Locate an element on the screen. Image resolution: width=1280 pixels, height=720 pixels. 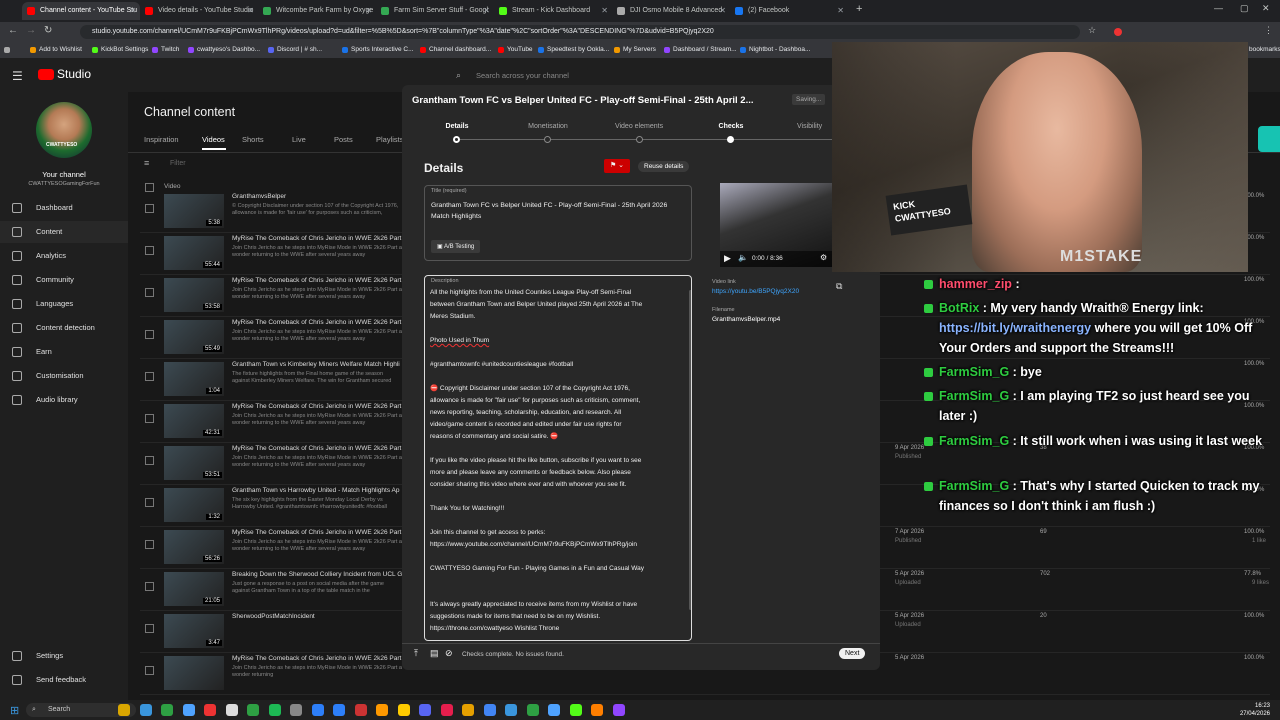
video-thumbnail: 55:49 is located at coordinates (194, 337).